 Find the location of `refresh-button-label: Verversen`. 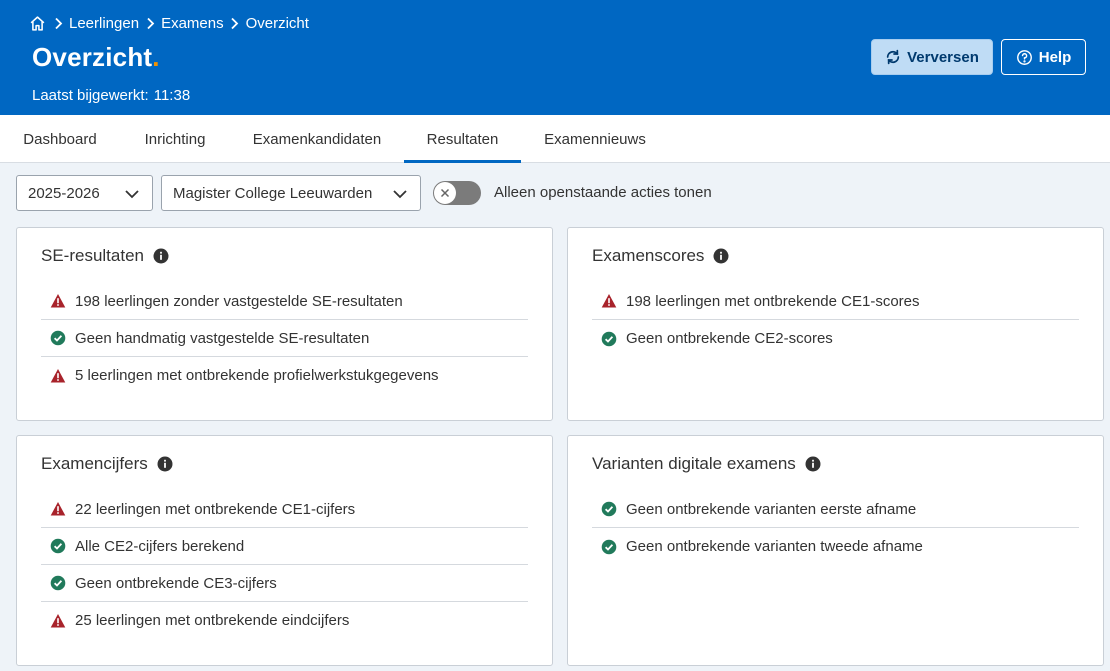

refresh-button-label: Verversen is located at coordinates (943, 57).